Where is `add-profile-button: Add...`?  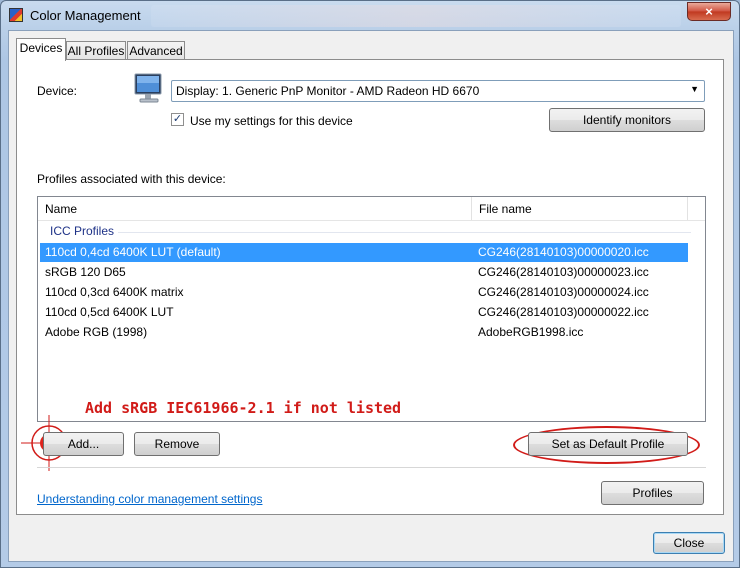
add-profile-button: Add... is located at coordinates (83, 444).